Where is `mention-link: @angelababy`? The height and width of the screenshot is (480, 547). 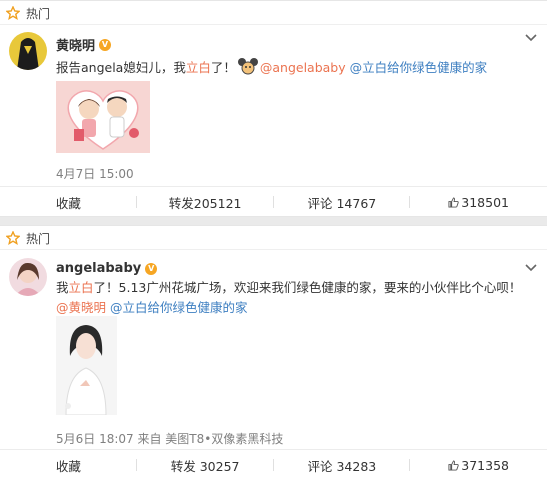
mention-link: @angelababy is located at coordinates (303, 67).